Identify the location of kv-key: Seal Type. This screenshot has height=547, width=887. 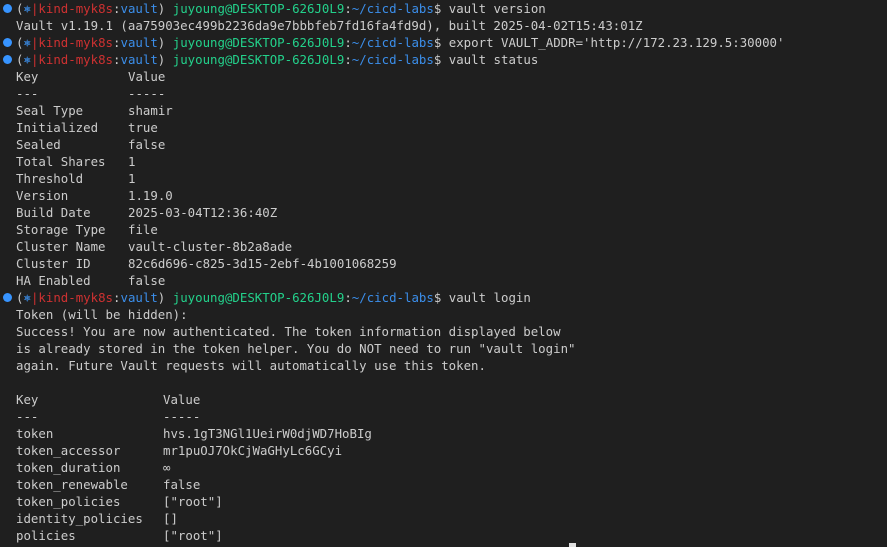
(50, 110).